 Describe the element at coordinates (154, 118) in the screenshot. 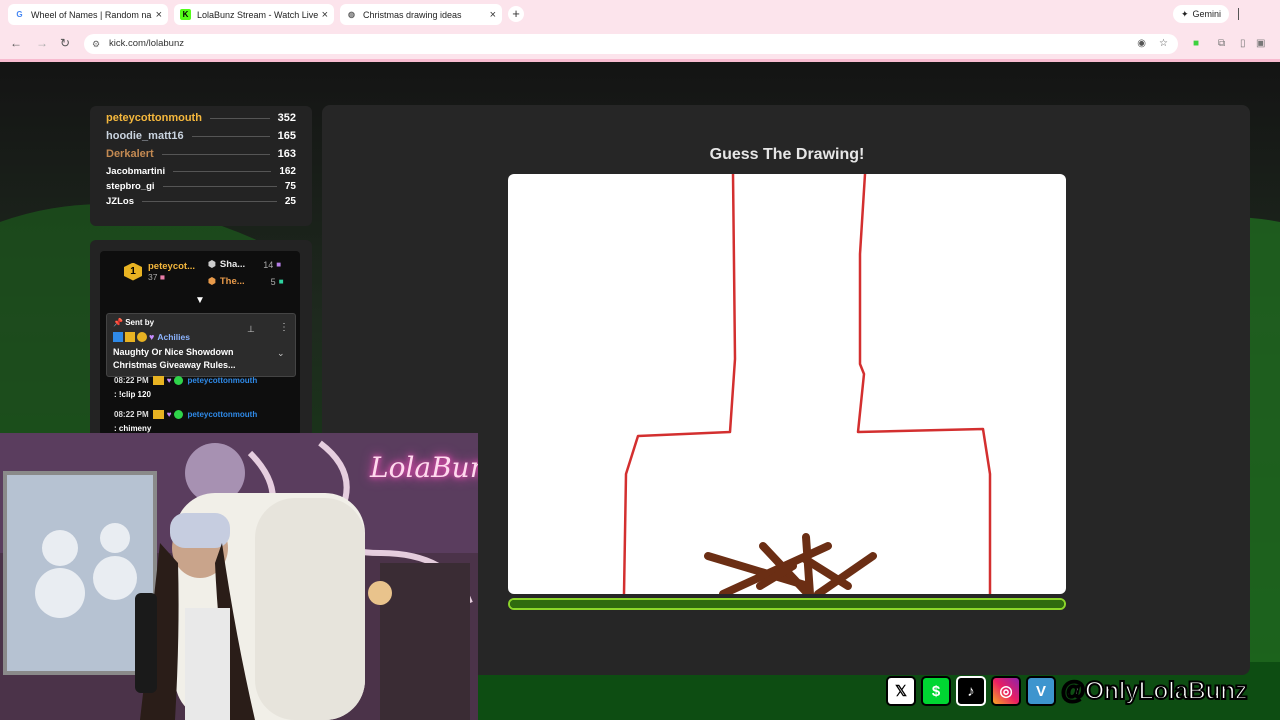

I see `player-name: peteycottonmouth` at that location.